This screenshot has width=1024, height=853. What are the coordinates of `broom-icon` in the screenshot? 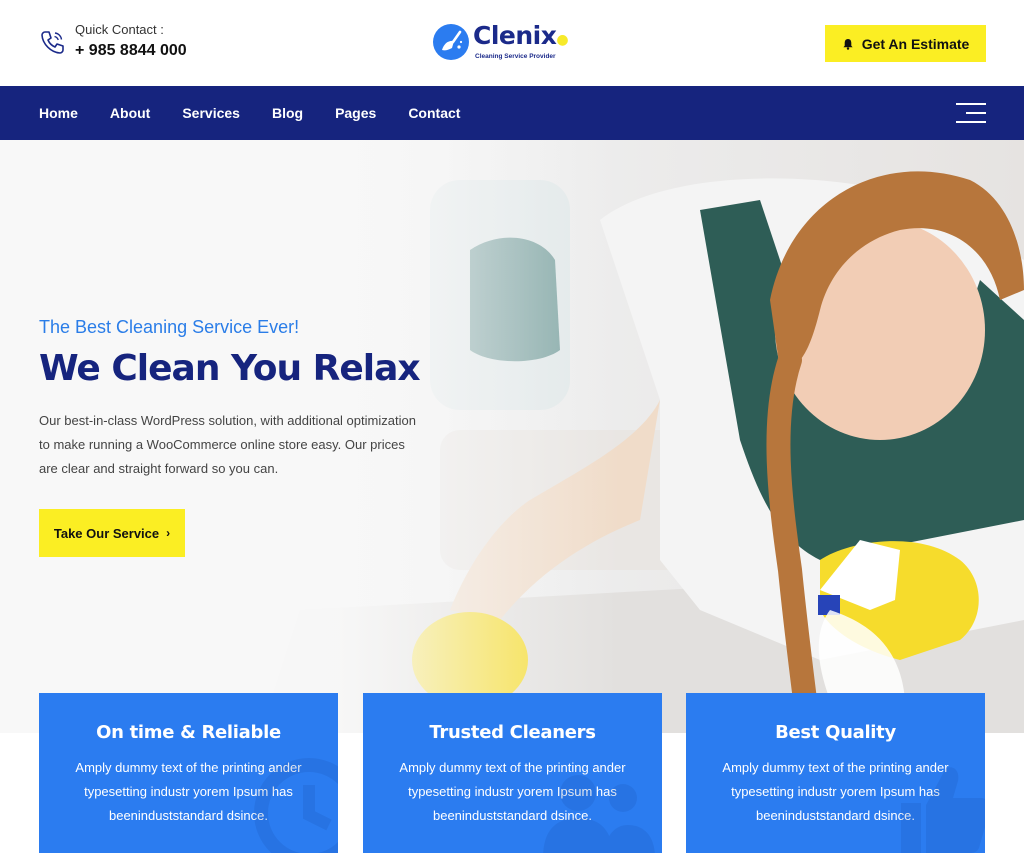 It's located at (451, 42).